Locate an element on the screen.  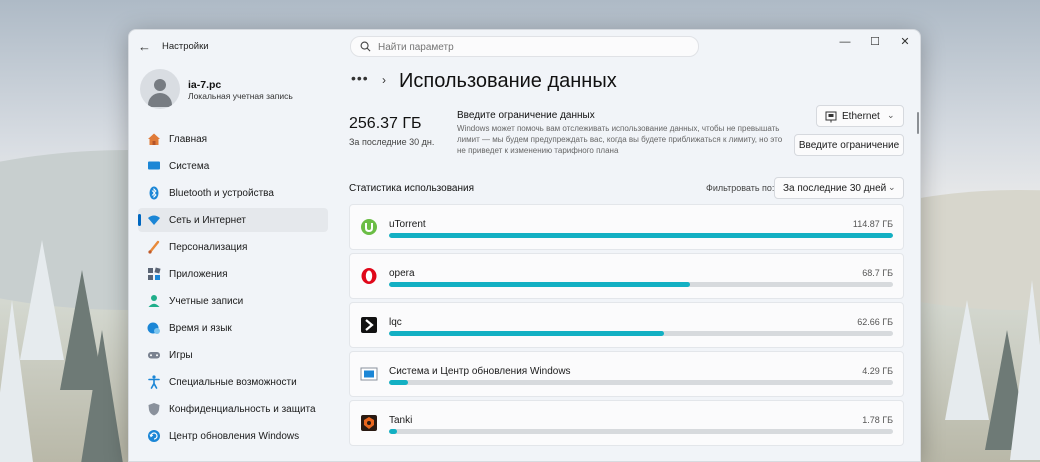
title-bar: ← Настройки — ☐ ✕ is located at coordinates (524, 46).